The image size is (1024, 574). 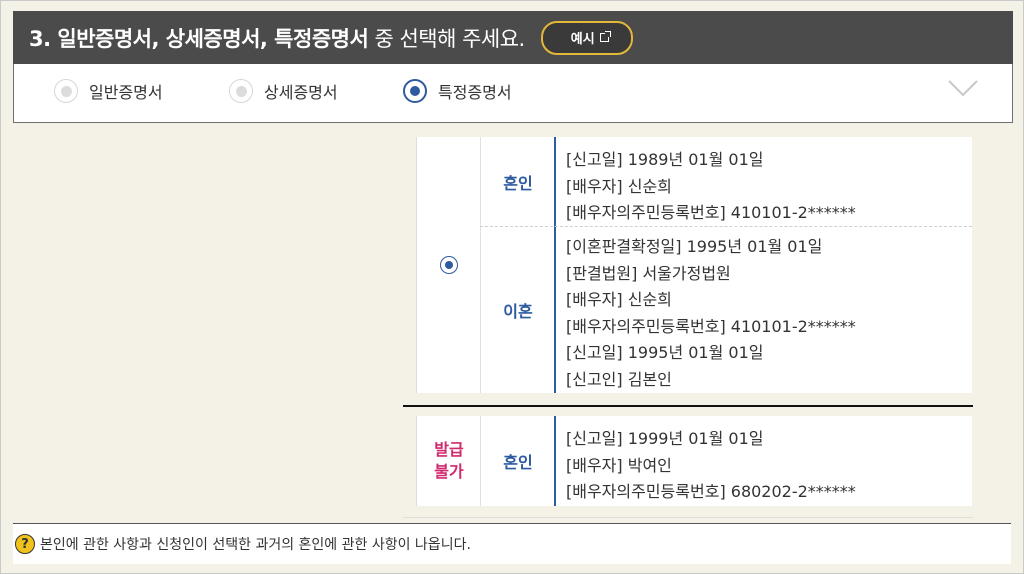 I want to click on chevron-down-icon, so click(x=963, y=89).